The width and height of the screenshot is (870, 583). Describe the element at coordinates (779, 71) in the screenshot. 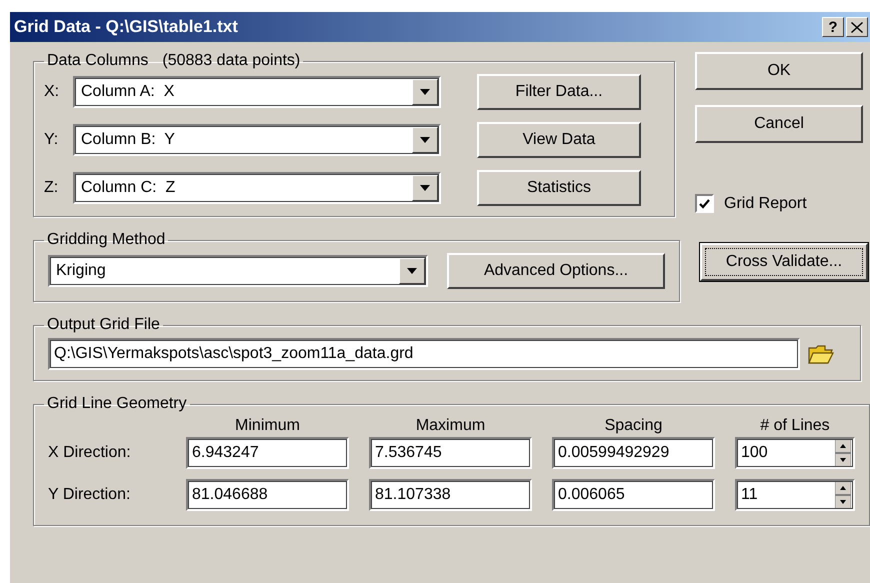

I see `dialog-button: OK` at that location.